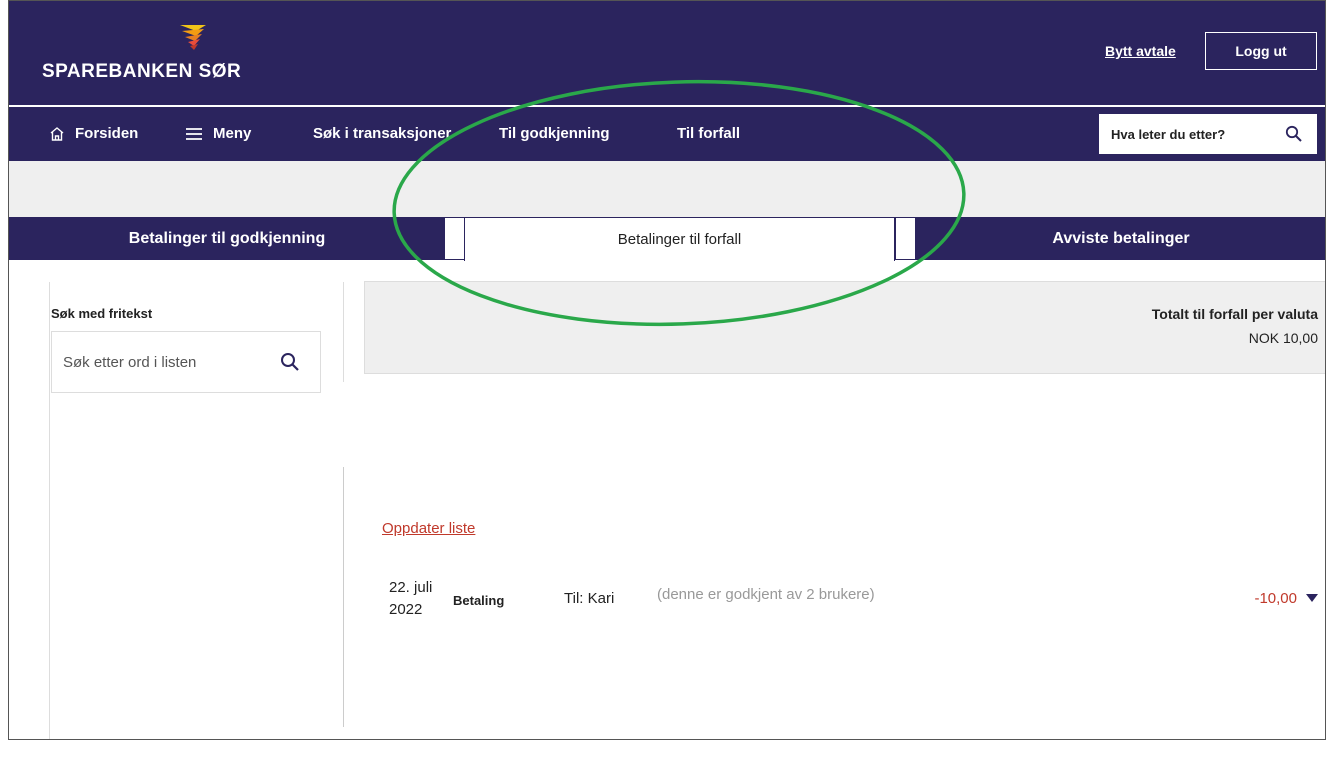  What do you see at coordinates (102, 313) in the screenshot?
I see `freetext-search-label: Søk med fritekst` at bounding box center [102, 313].